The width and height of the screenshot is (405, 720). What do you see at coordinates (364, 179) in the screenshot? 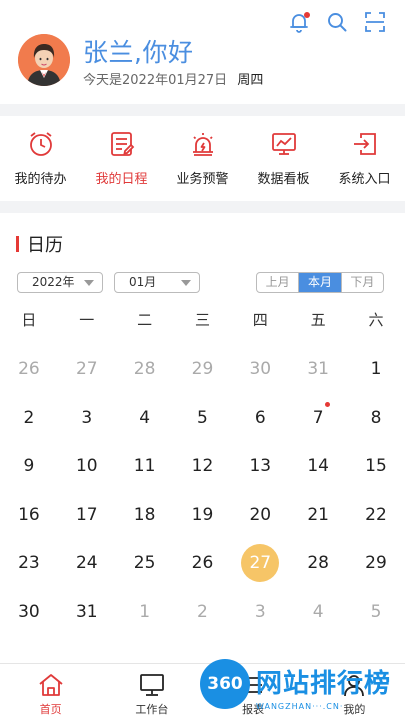
I see `quick-entry-label: 系统入口` at bounding box center [364, 179].